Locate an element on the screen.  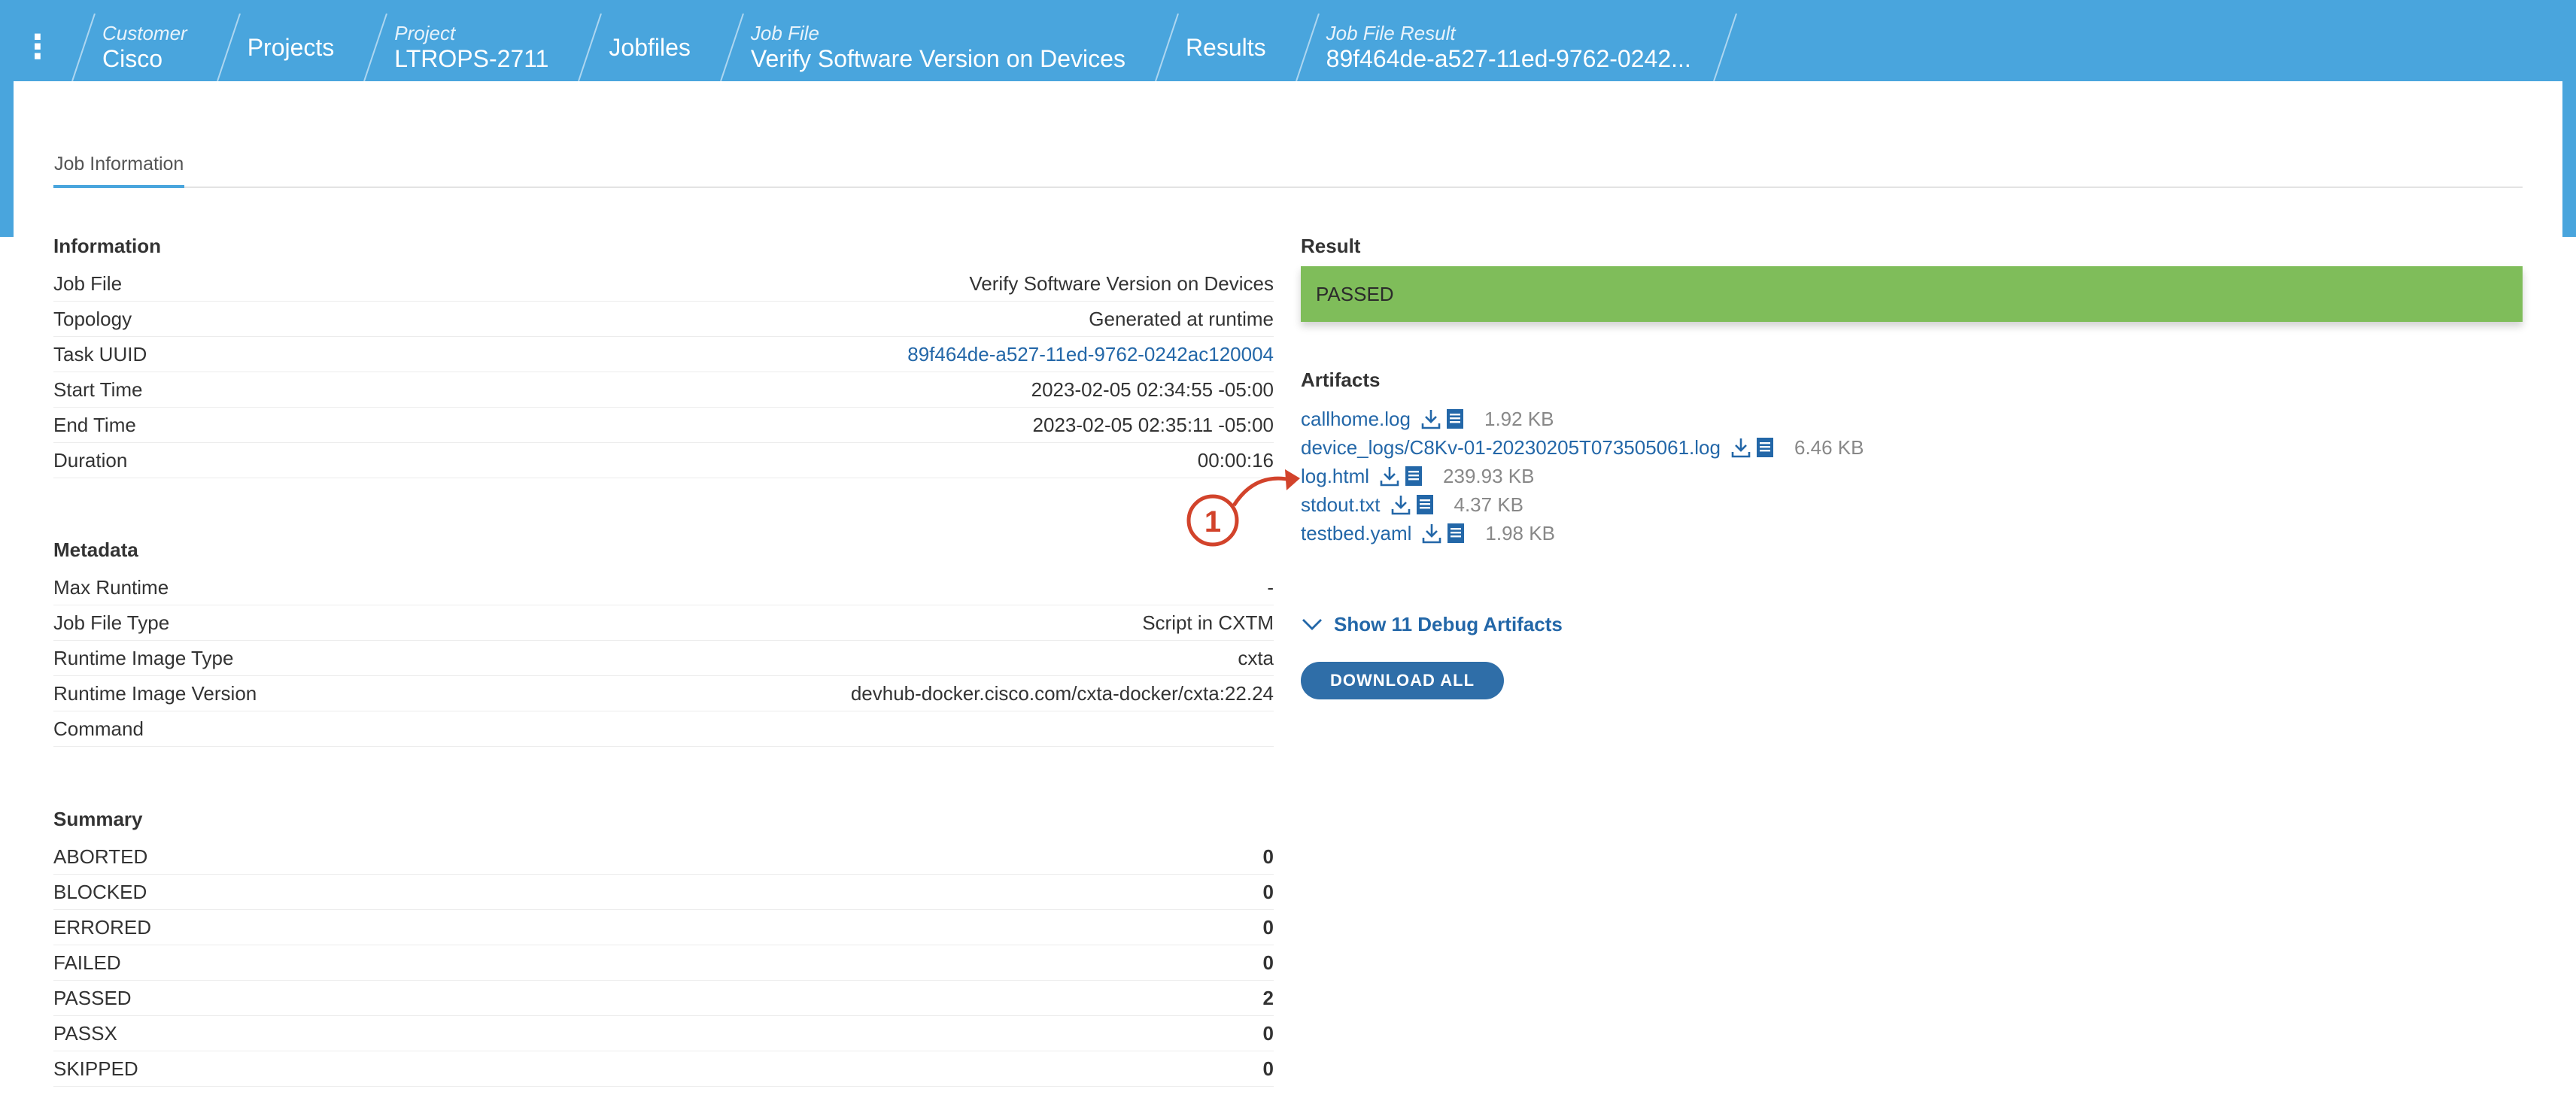
breadcrumb-results: Results is located at coordinates (1205, 47).